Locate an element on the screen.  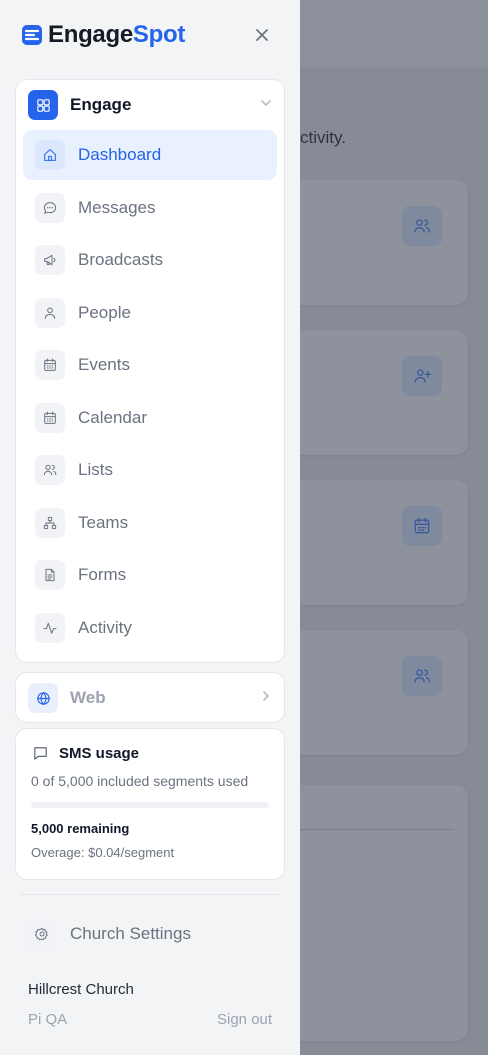
home-icon is located at coordinates (50, 155).